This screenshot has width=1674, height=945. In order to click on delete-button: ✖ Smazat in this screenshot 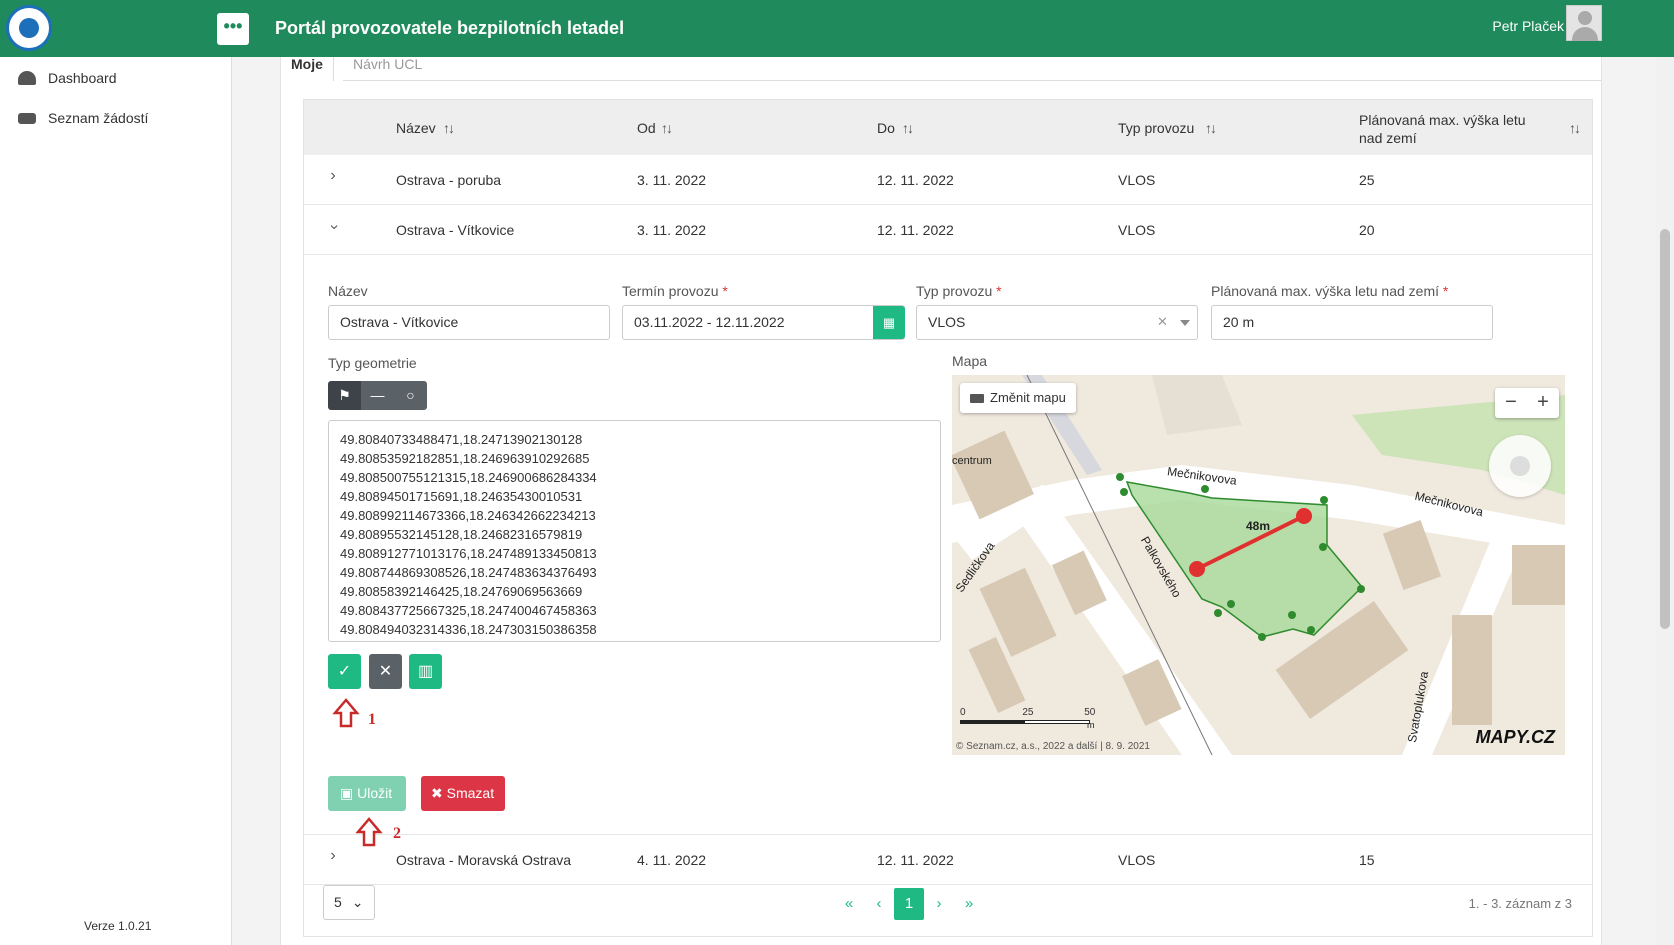, I will do `click(463, 793)`.